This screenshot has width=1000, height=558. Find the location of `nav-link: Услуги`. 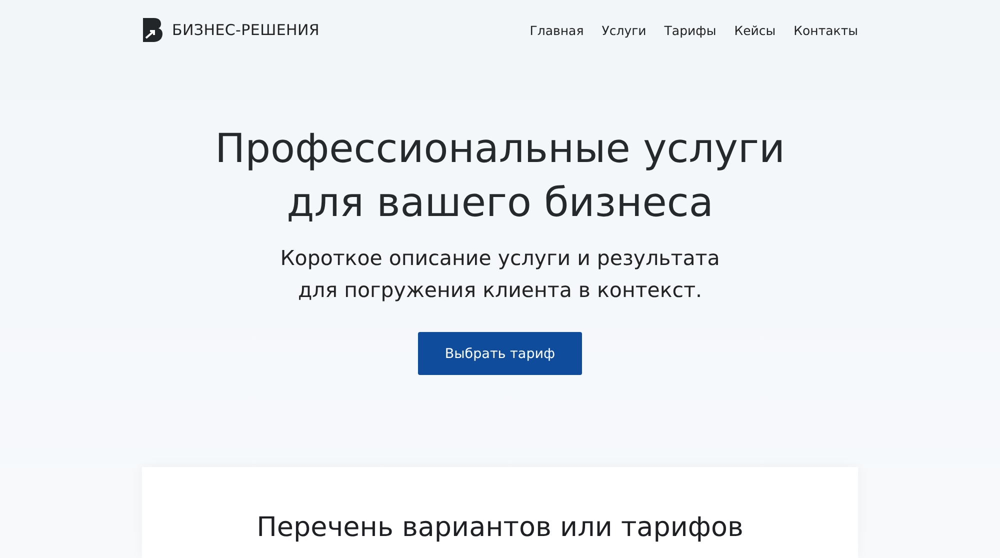

nav-link: Услуги is located at coordinates (624, 30).